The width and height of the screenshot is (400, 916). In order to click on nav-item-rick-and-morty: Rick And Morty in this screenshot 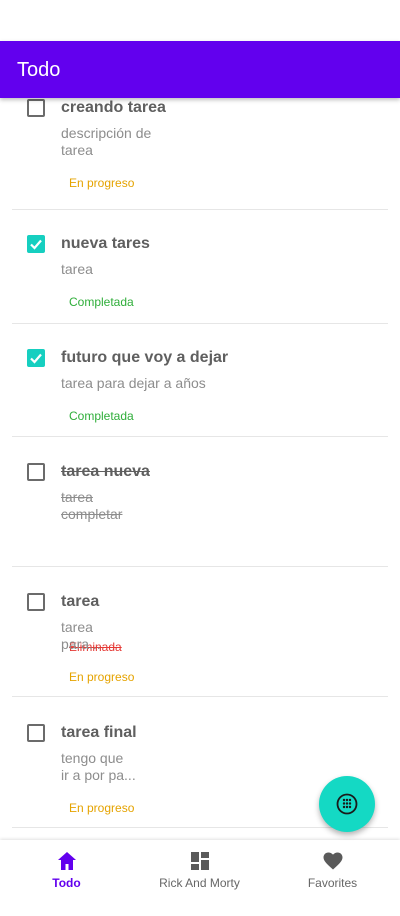, I will do `click(199, 878)`.